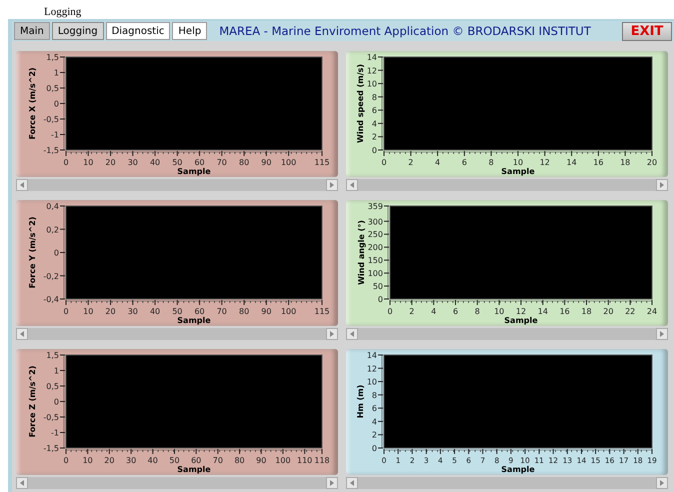 The width and height of the screenshot is (674, 492). Describe the element at coordinates (411, 162) in the screenshot. I see `tick-label: 2` at that location.